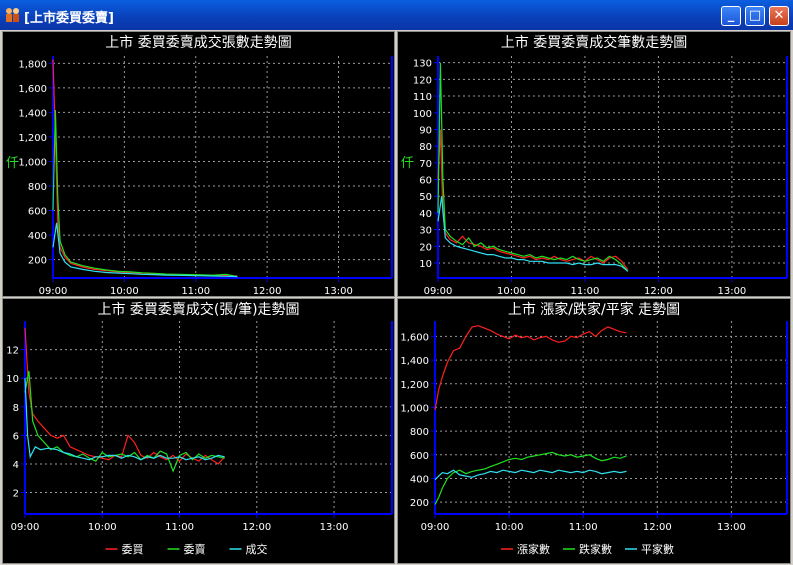  I want to click on y-tick-label: 12, so click(12, 351).